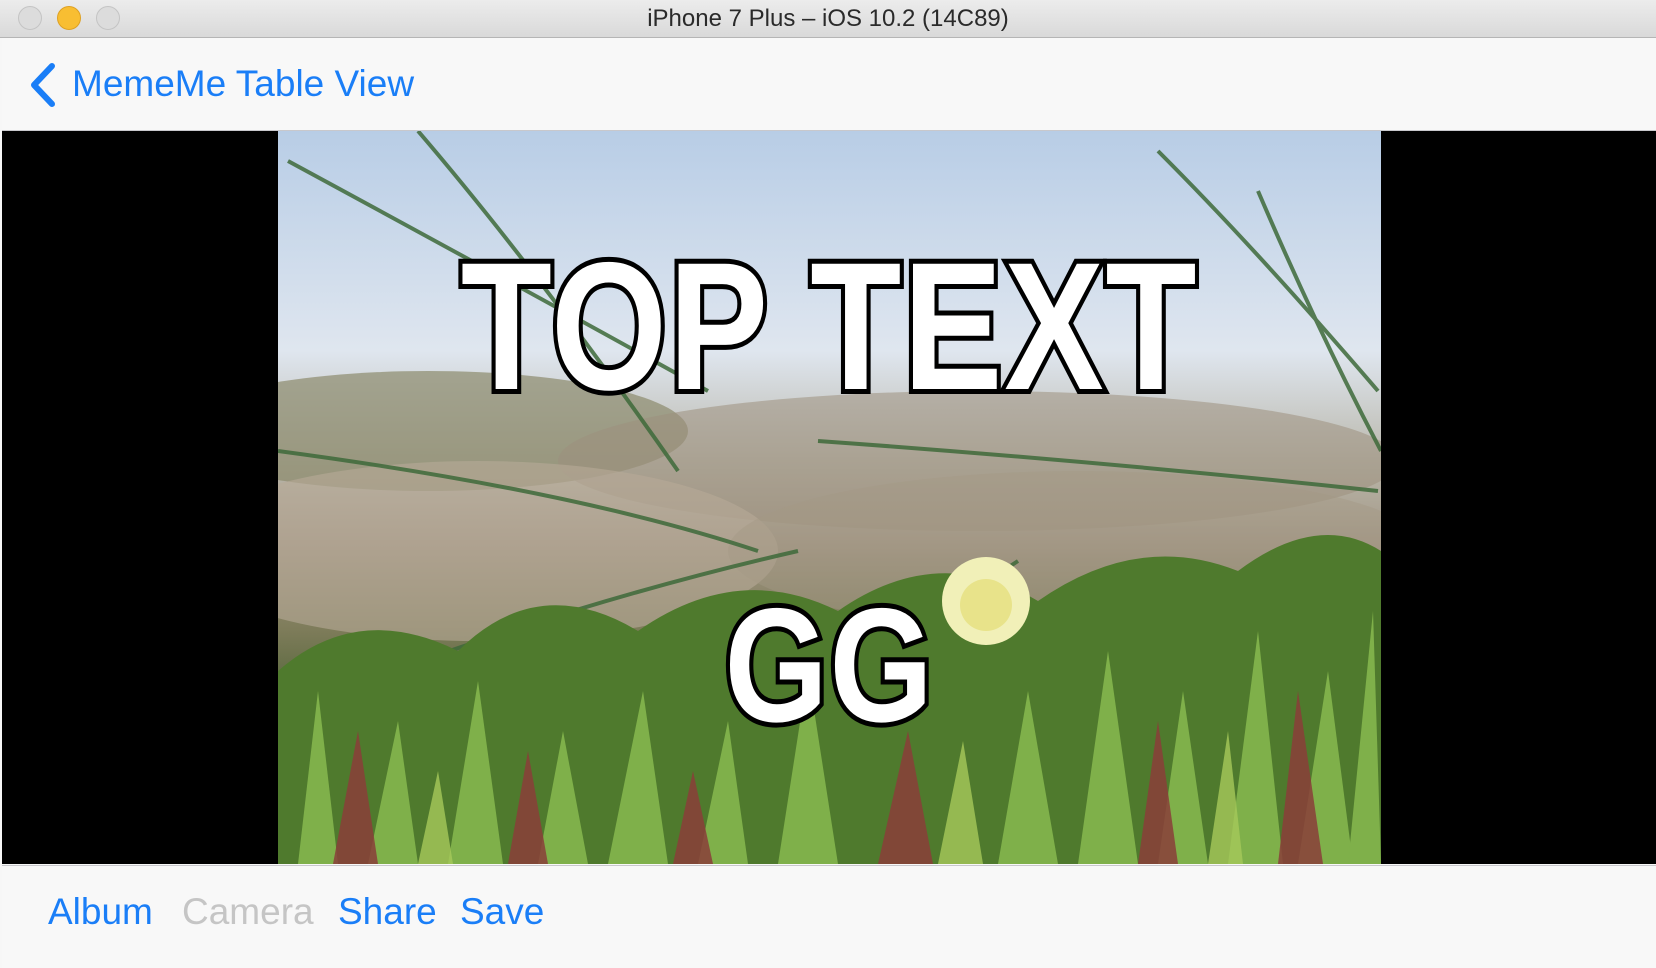 This screenshot has height=968, width=1656. What do you see at coordinates (43, 85) in the screenshot?
I see `chevron-left-icon` at bounding box center [43, 85].